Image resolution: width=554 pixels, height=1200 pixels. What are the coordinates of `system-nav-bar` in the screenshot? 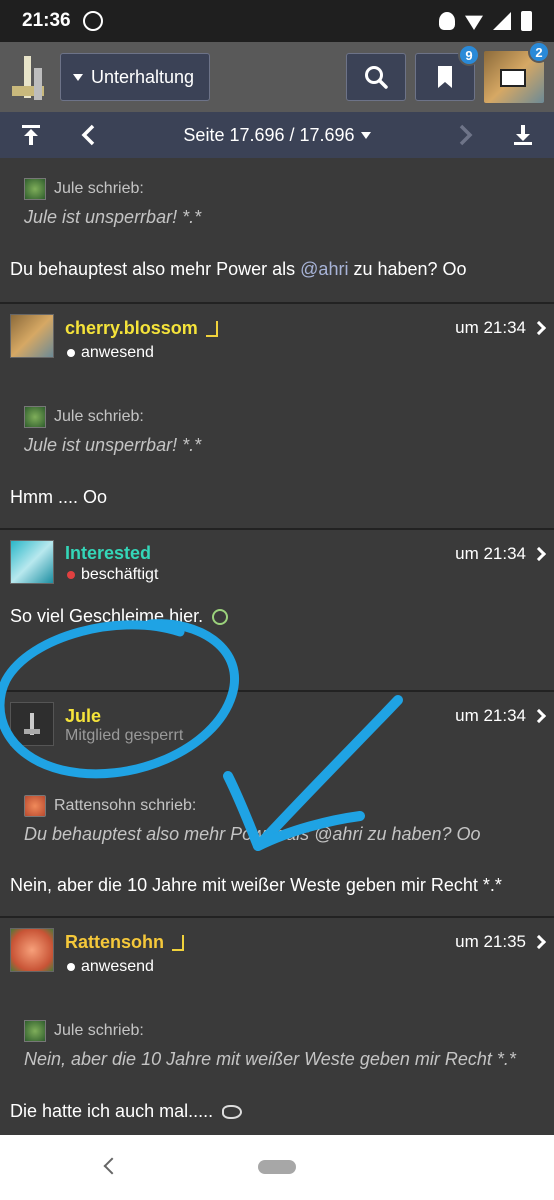 It's located at (277, 1167).